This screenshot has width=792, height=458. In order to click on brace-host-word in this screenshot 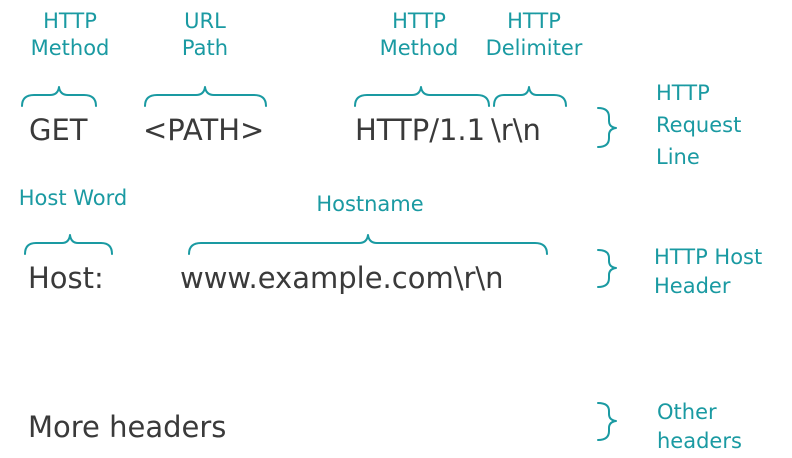, I will do `click(68, 244)`.